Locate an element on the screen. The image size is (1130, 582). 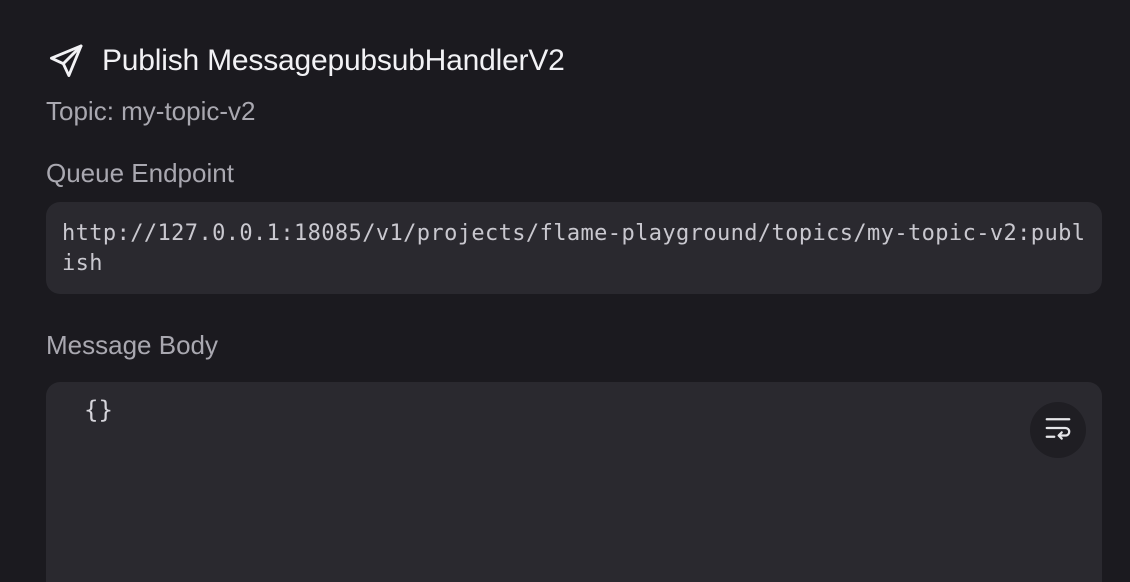
wrap-text-toggle-button is located at coordinates (1058, 430).